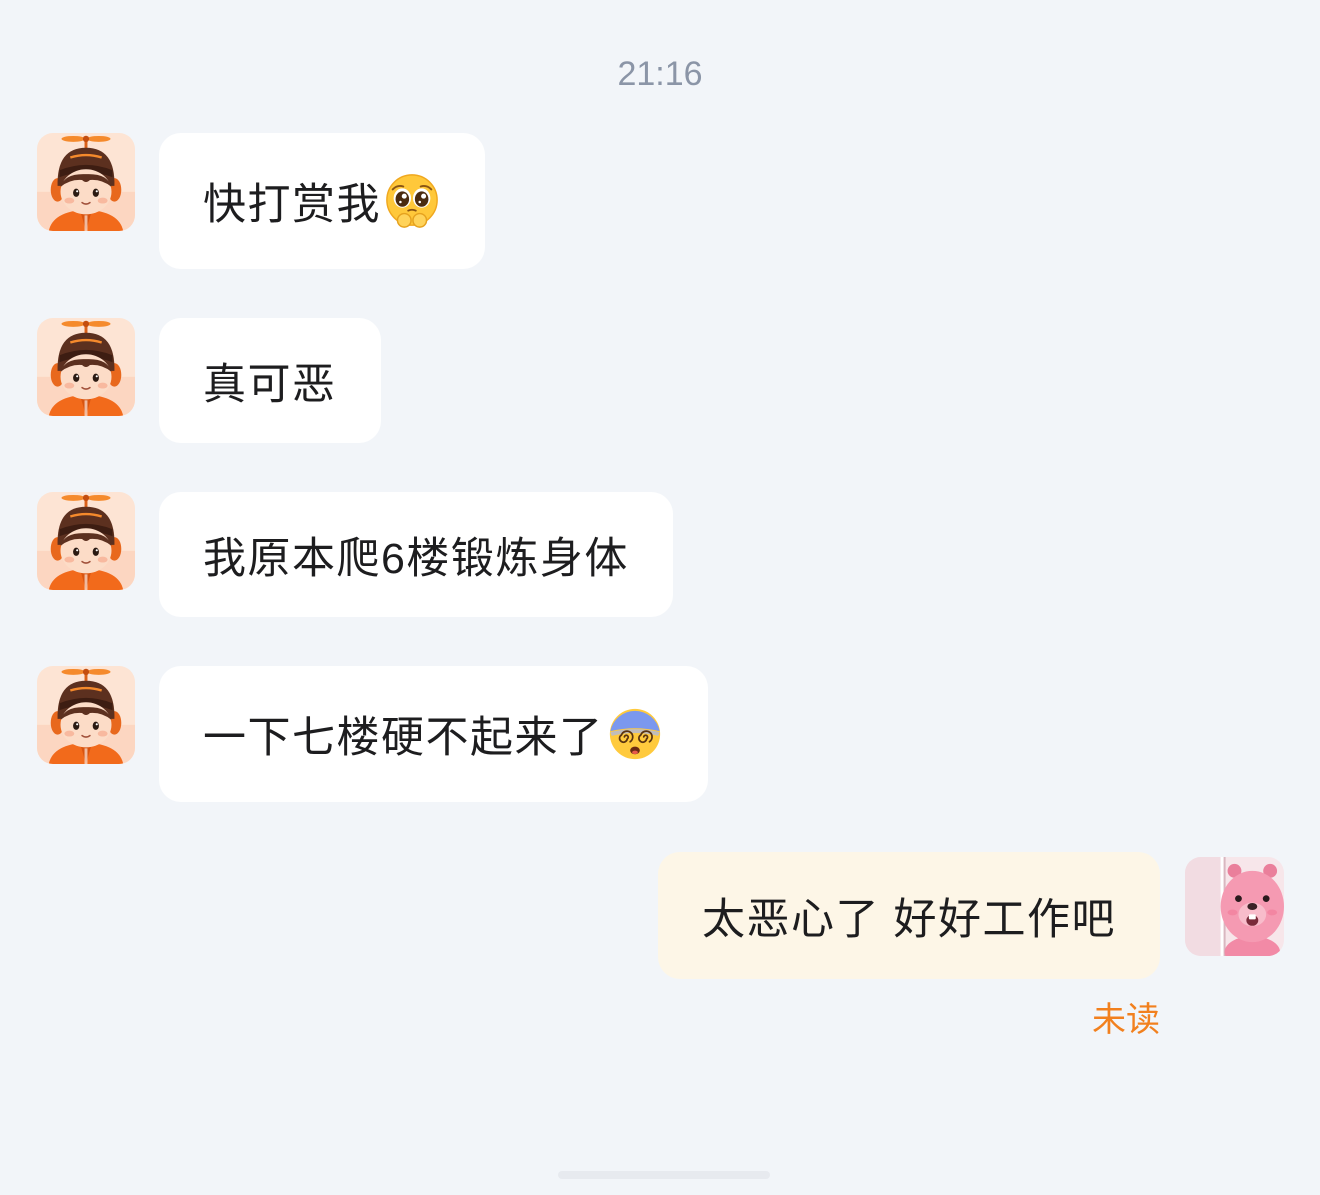  I want to click on incoming-message-bubble: 我原本爬6楼锻炼身体, so click(416, 554).